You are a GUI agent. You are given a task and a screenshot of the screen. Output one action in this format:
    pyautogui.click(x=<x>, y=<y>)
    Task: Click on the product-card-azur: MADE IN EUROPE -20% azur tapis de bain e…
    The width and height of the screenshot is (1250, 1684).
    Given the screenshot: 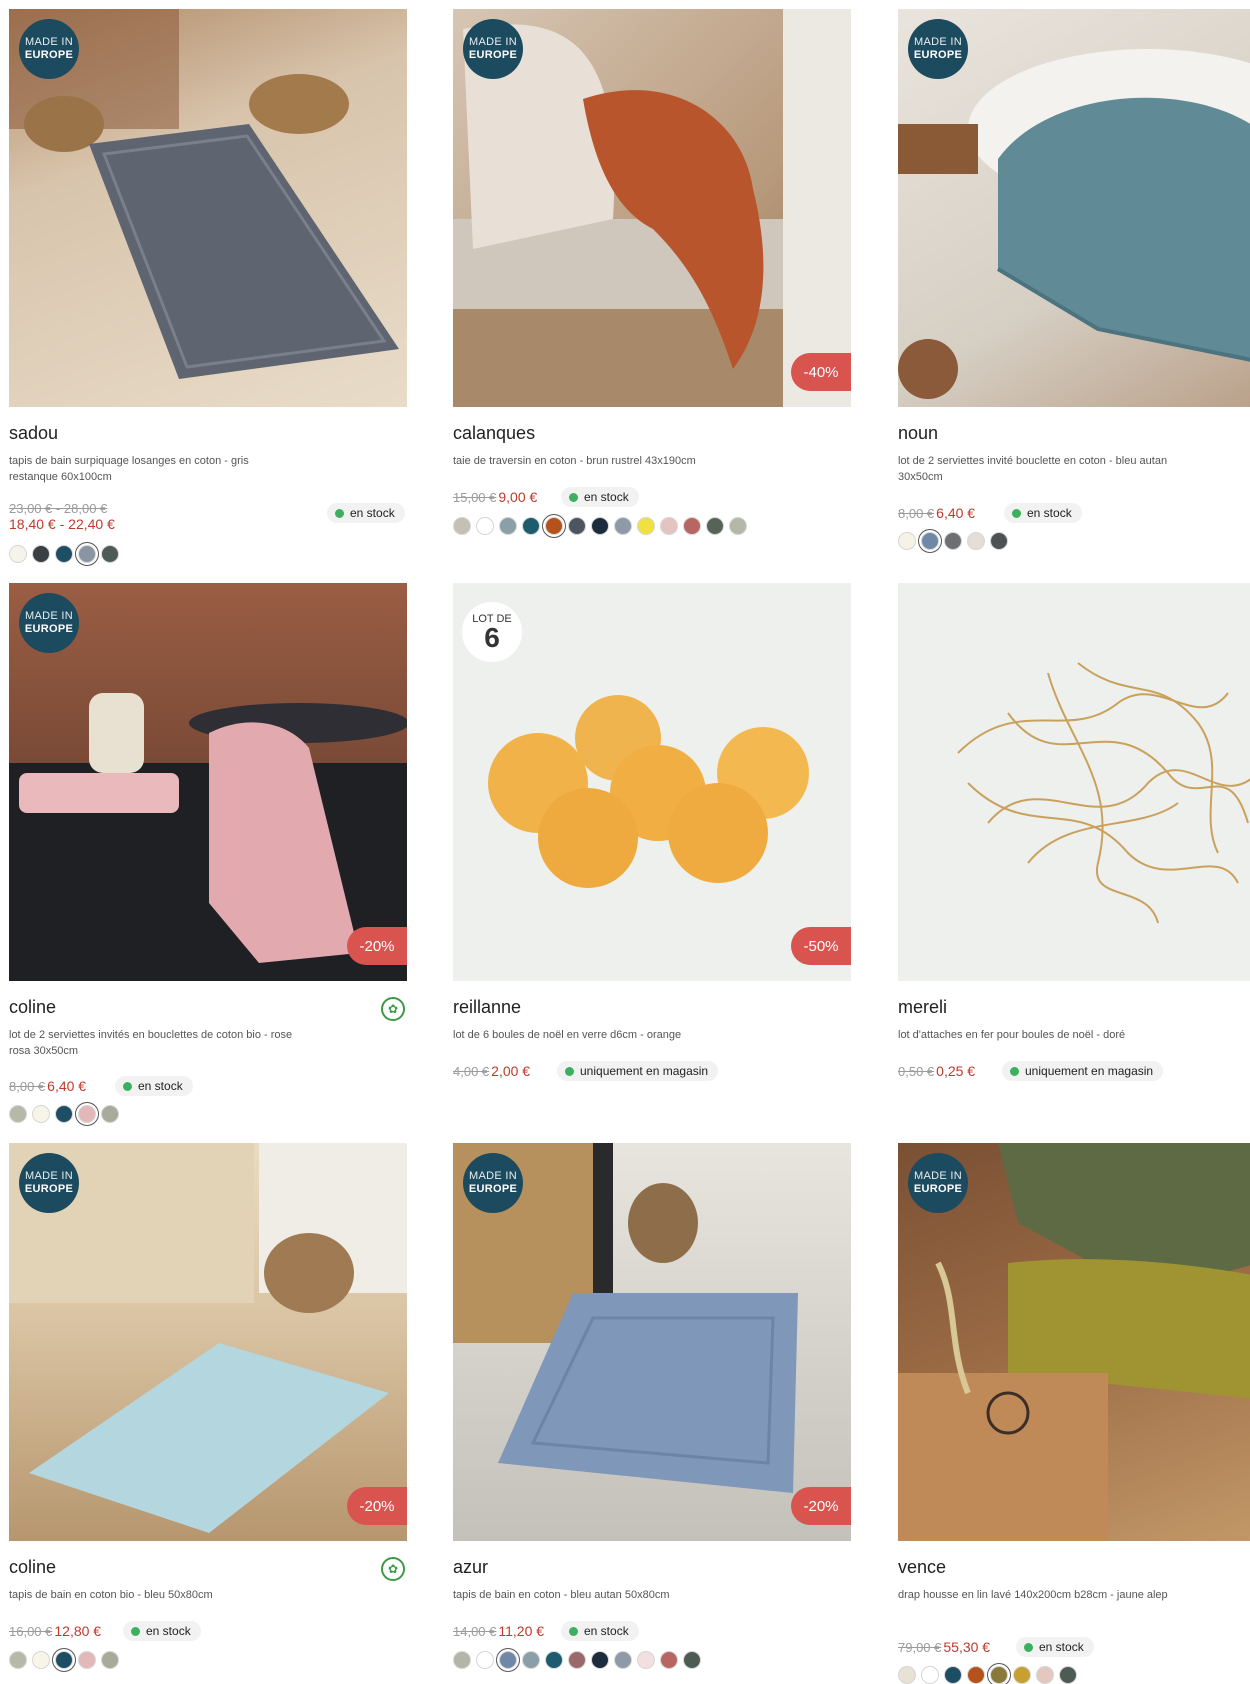 What is the action you would take?
    pyautogui.click(x=652, y=1406)
    